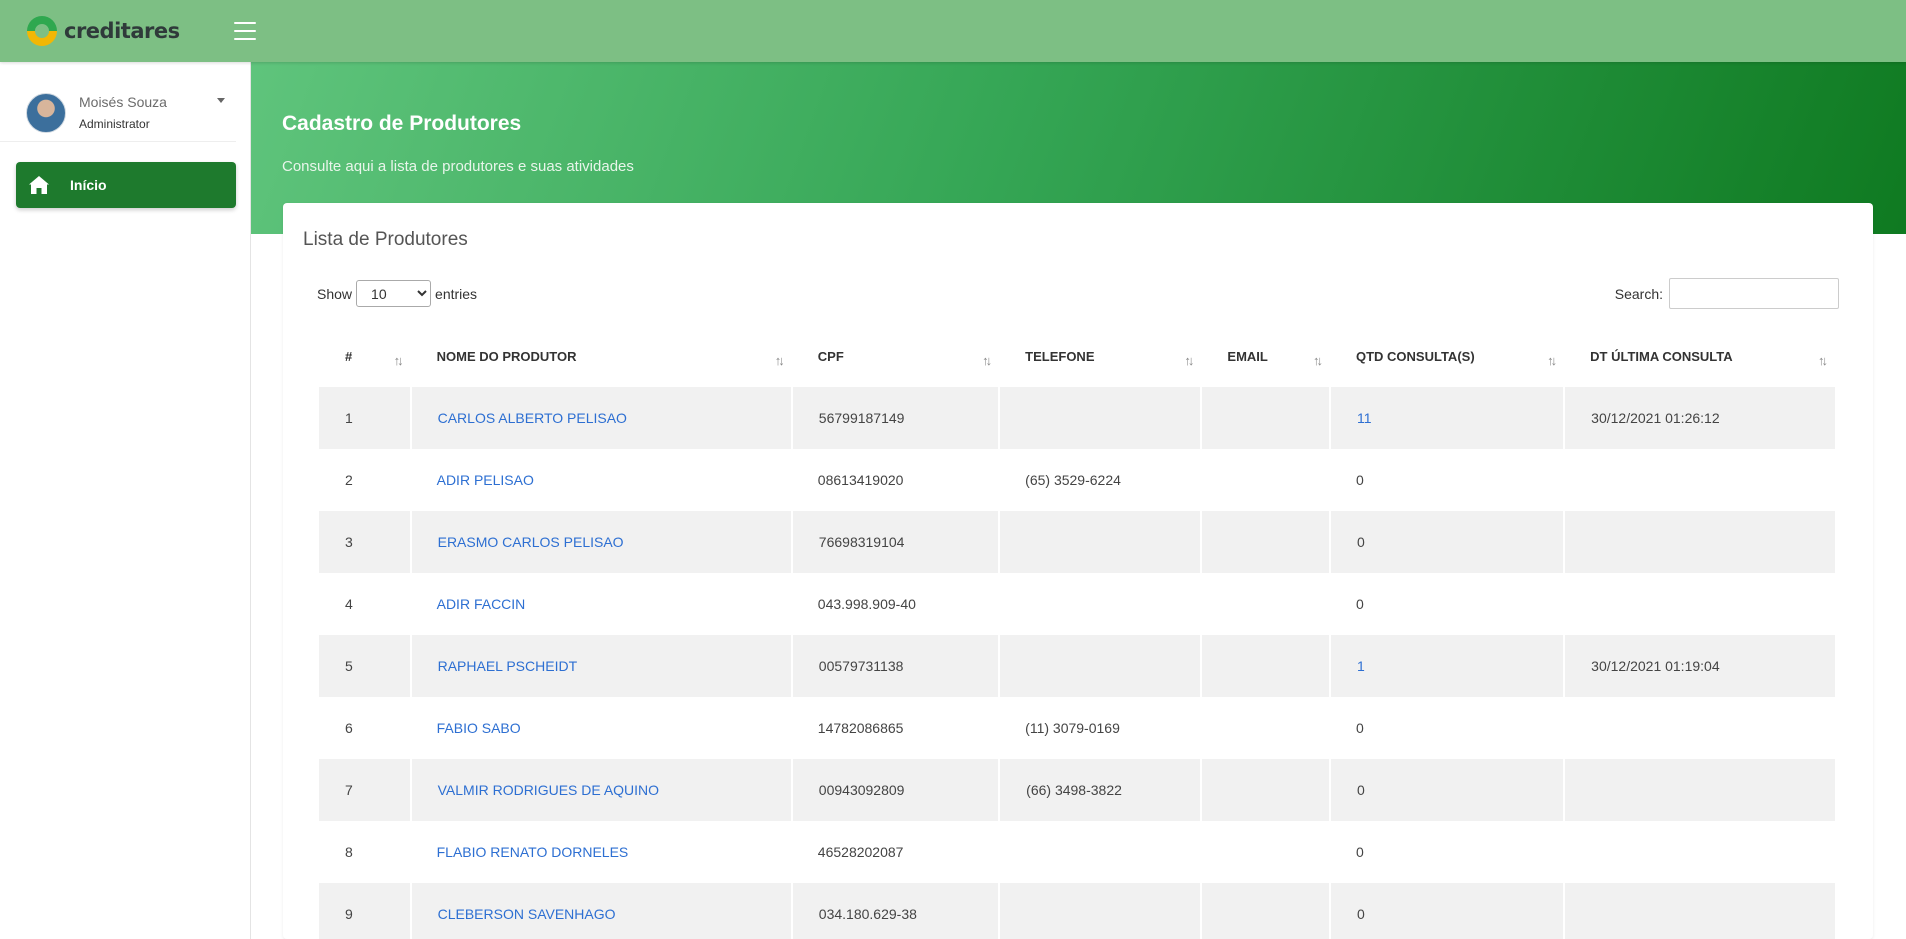 The width and height of the screenshot is (1906, 939). Describe the element at coordinates (42, 31) in the screenshot. I see `creditares-logo-icon` at that location.